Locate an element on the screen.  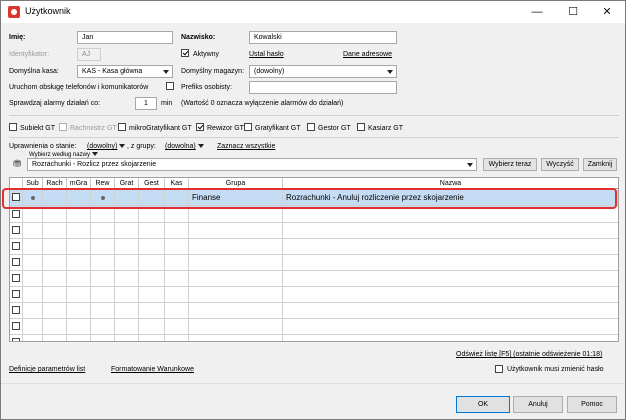
aktywny-checkbox is located at coordinates (185, 53).